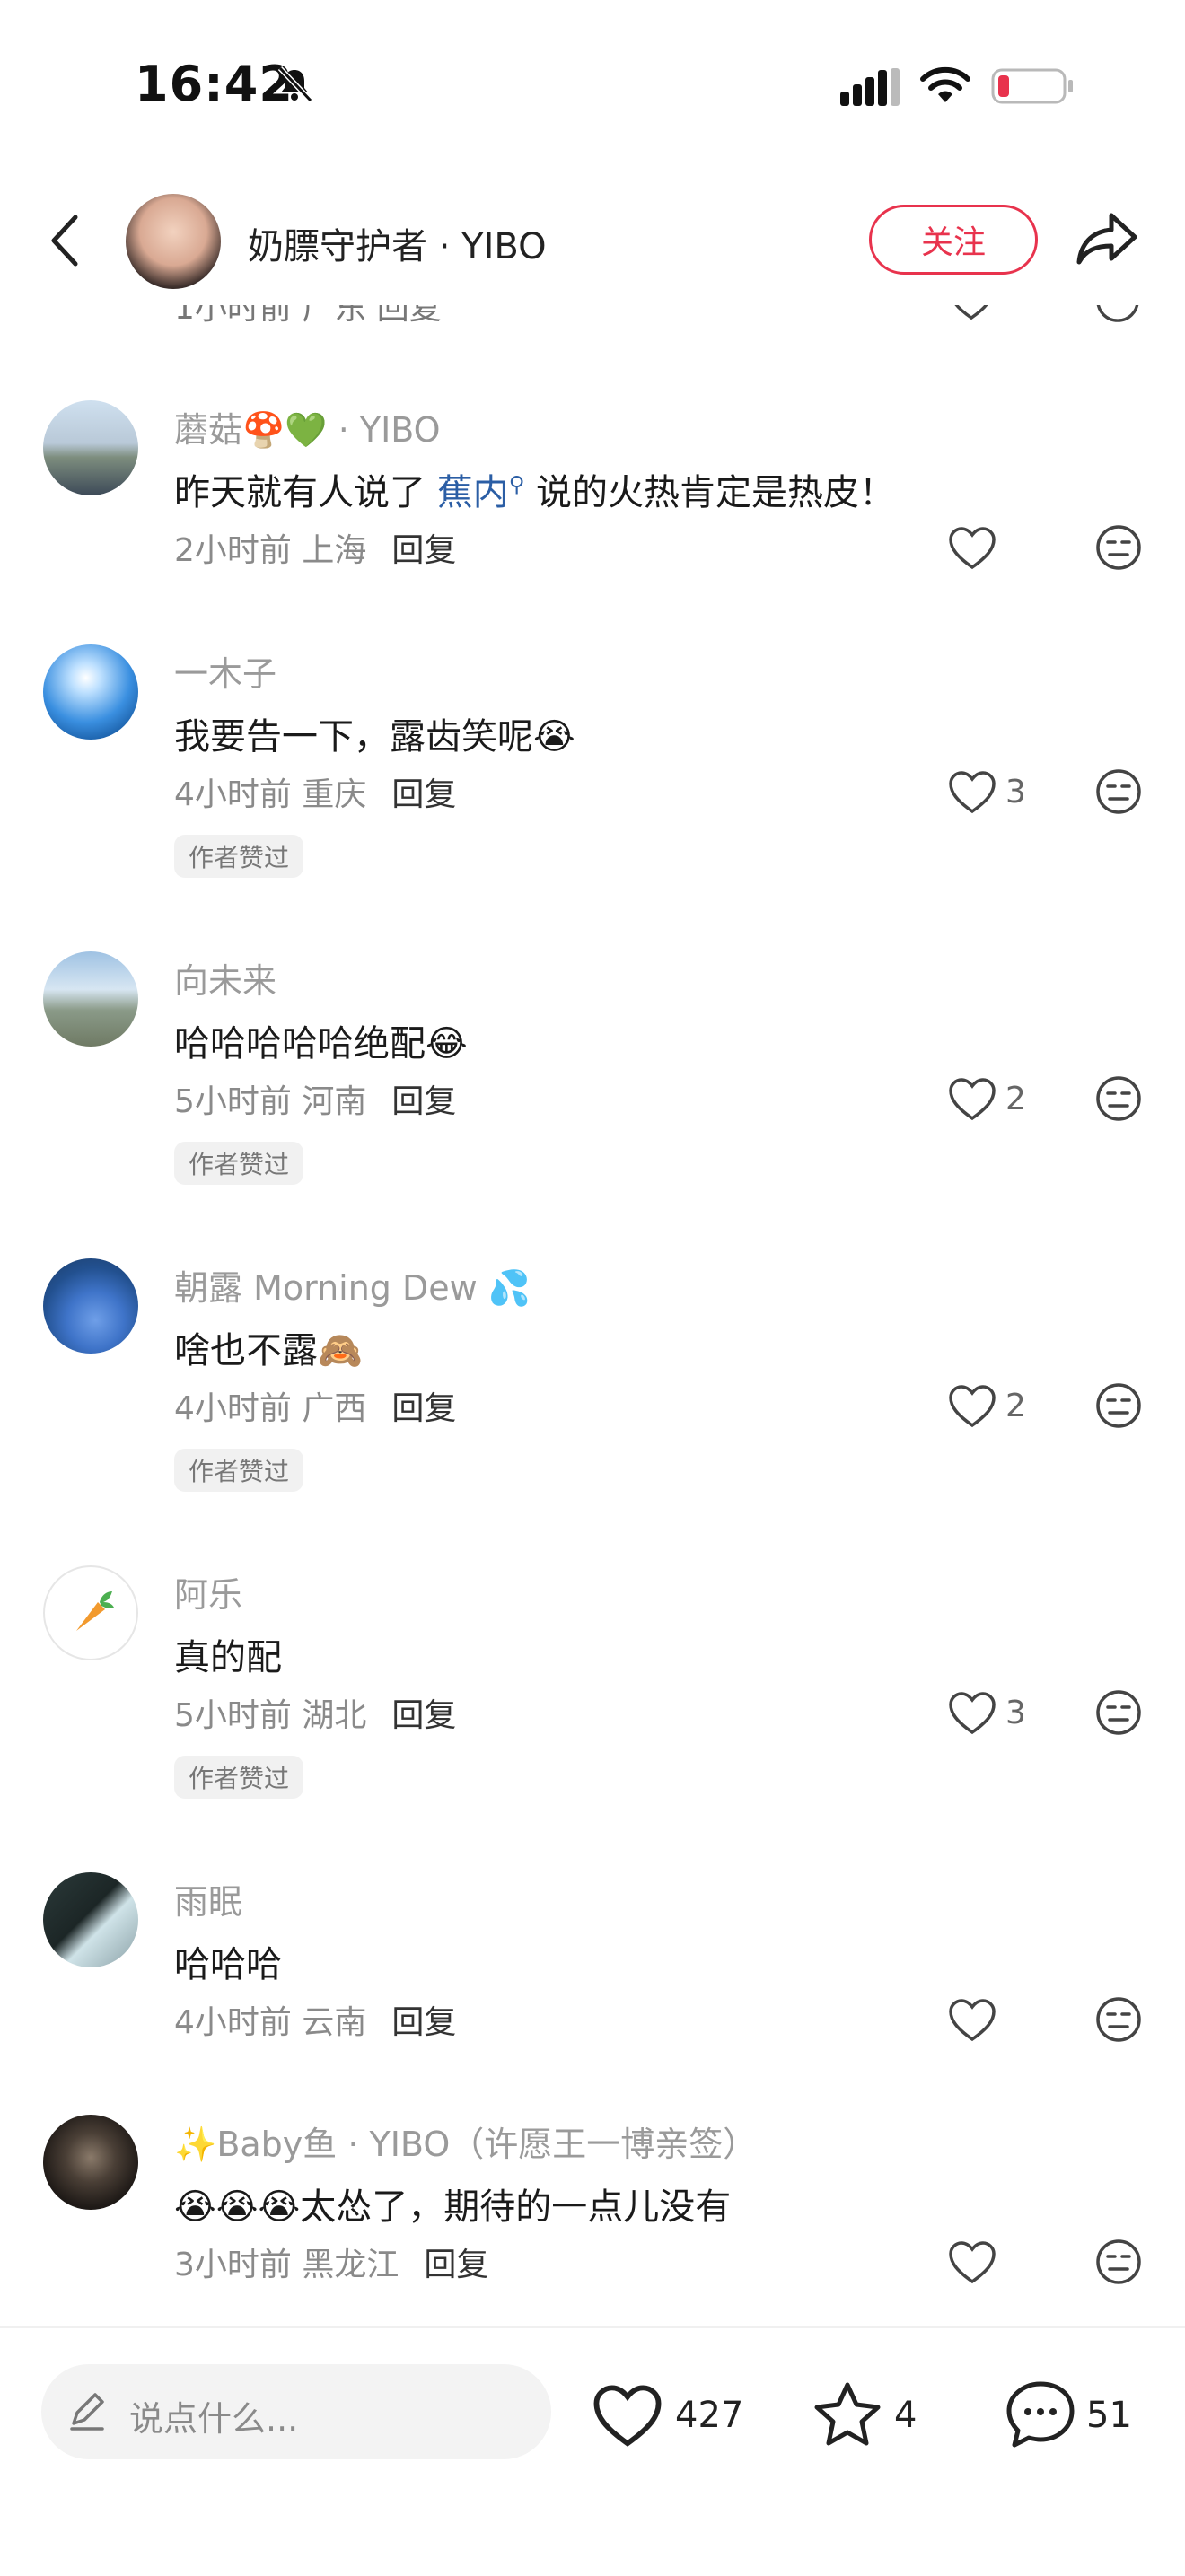 The image size is (1185, 2576). I want to click on author-name: 奶膘守护者 · YIBO, so click(397, 243).